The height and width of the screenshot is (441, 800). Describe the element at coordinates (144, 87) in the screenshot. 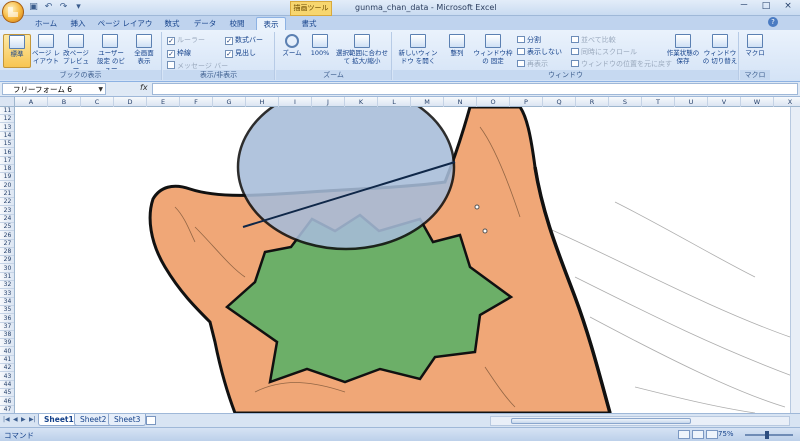

I see `fx-icon: fx` at that location.